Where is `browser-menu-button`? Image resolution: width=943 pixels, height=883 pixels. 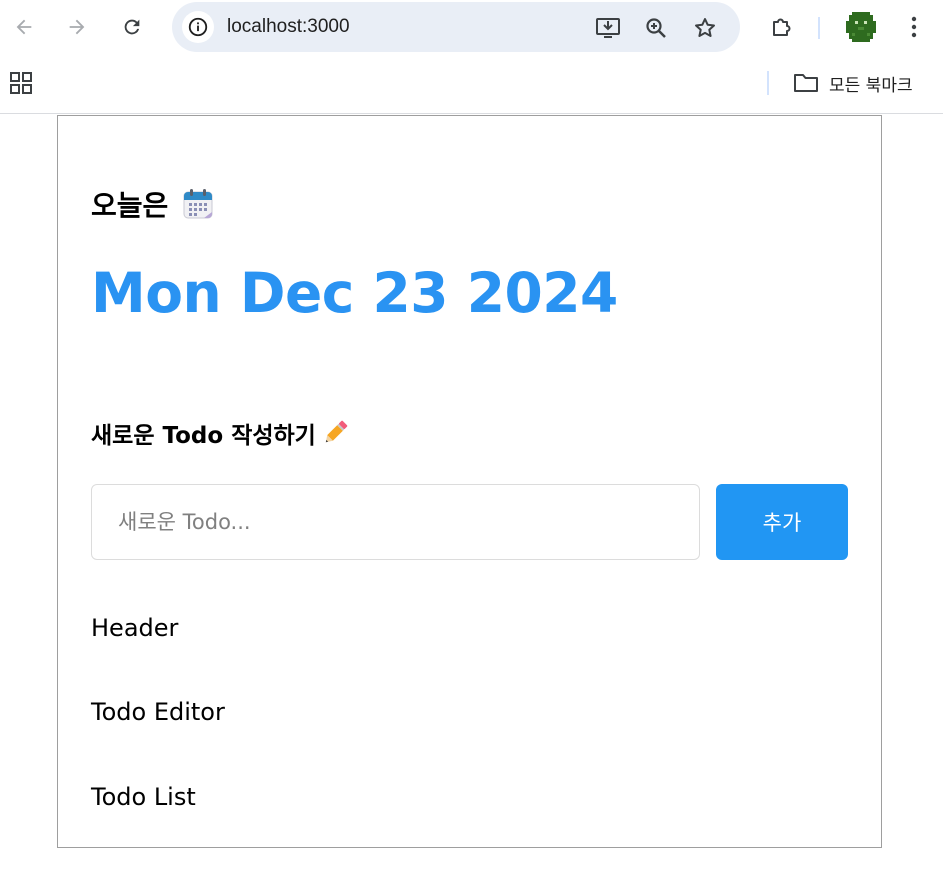
browser-menu-button is located at coordinates (914, 27).